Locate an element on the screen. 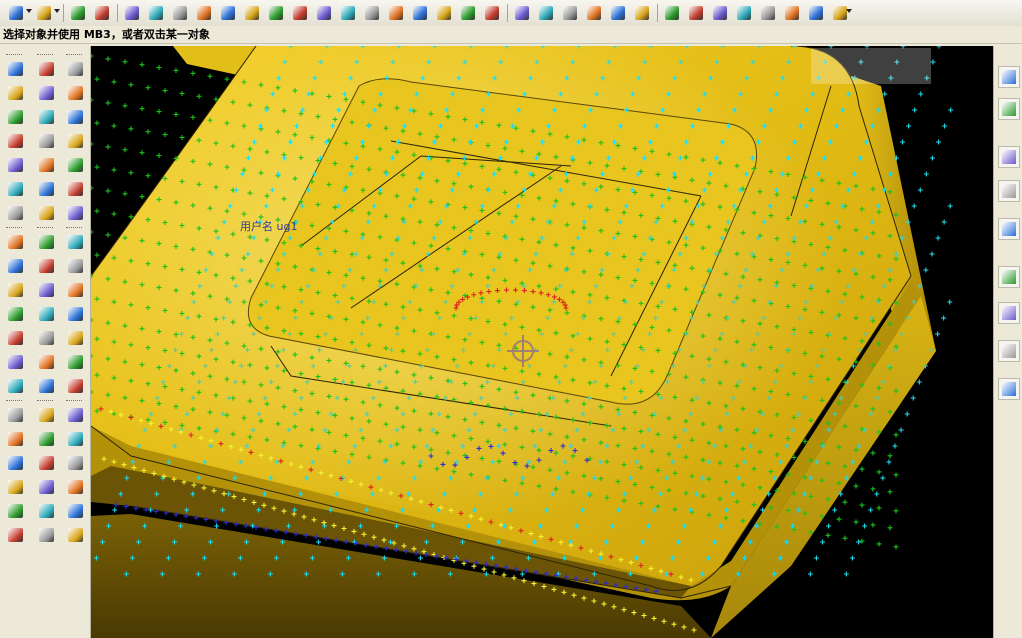 The image size is (1022, 638). measure-button is located at coordinates (593, 12).